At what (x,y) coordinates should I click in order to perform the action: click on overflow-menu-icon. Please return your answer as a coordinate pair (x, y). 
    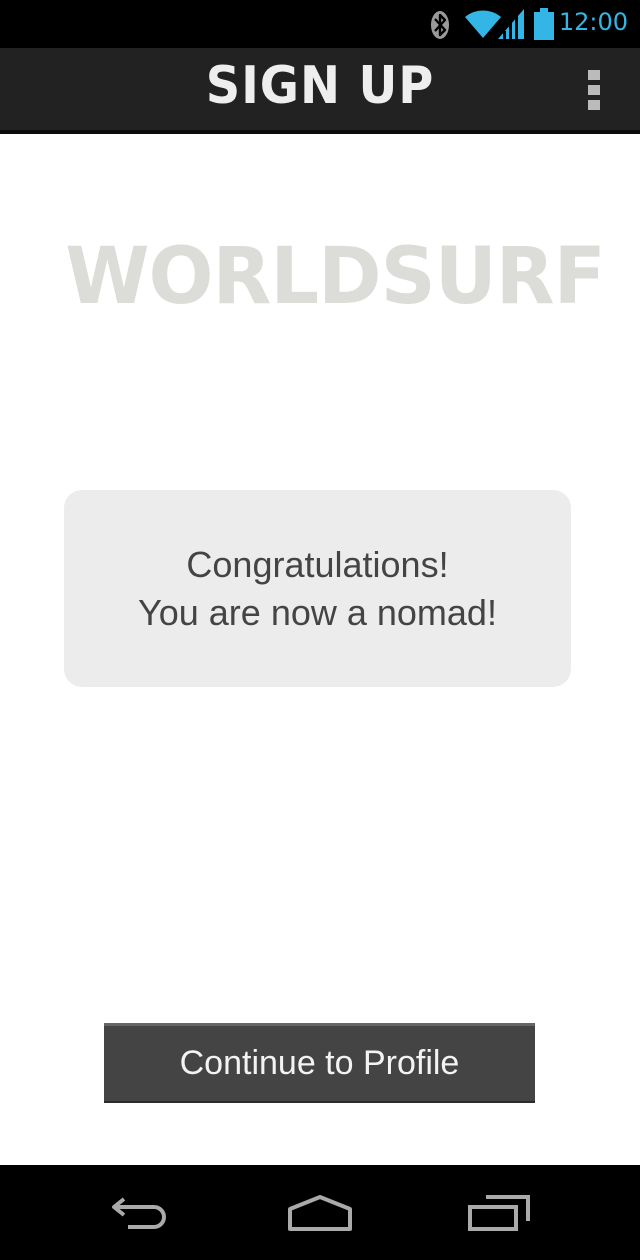
    Looking at the image, I should click on (594, 90).